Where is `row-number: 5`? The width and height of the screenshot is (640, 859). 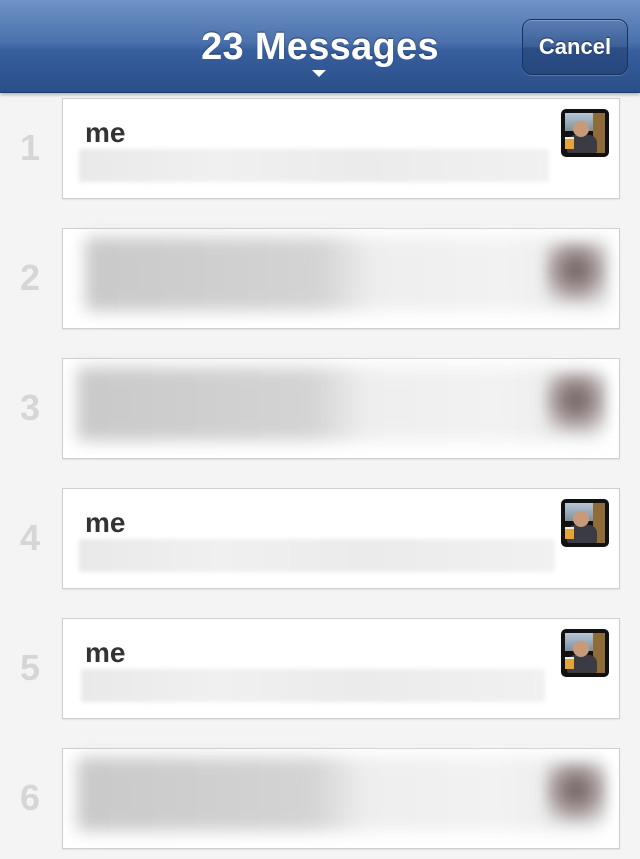 row-number: 5 is located at coordinates (30, 667).